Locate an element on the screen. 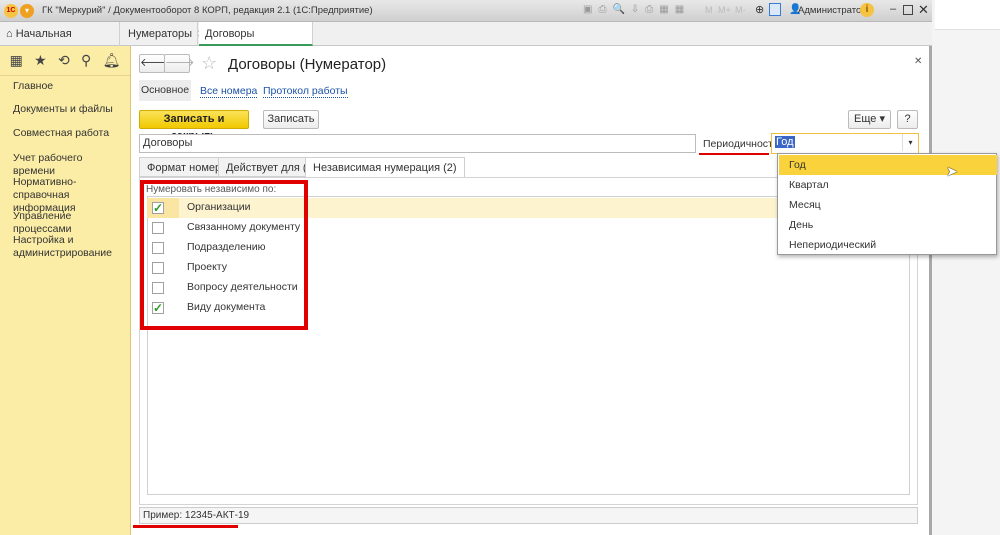 The image size is (1000, 535). more-label: Еще is located at coordinates (865, 119).